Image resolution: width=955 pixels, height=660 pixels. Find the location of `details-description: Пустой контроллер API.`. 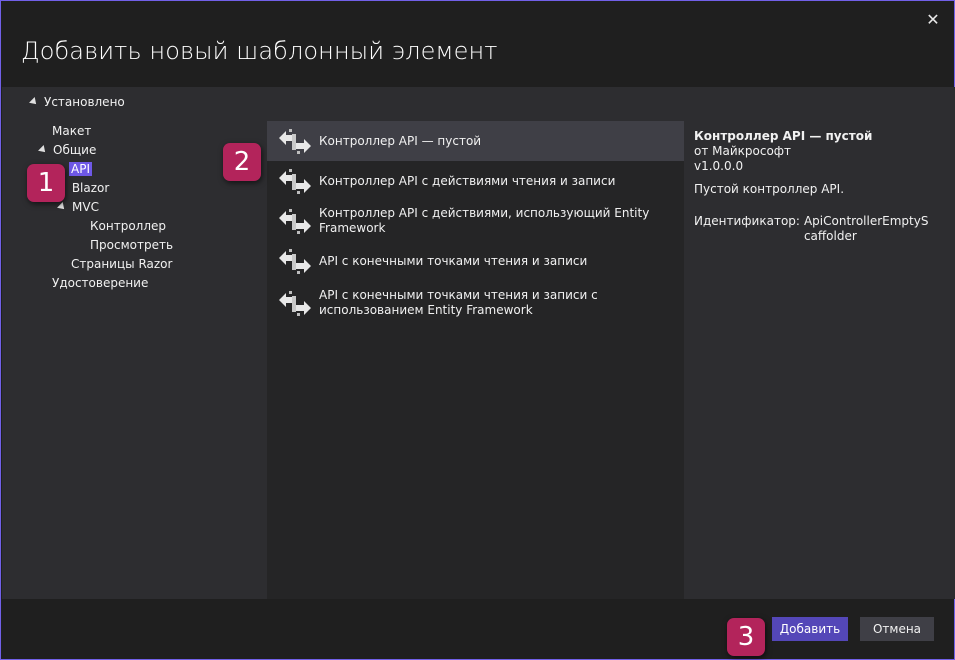

details-description: Пустой контроллер API. is located at coordinates (769, 189).